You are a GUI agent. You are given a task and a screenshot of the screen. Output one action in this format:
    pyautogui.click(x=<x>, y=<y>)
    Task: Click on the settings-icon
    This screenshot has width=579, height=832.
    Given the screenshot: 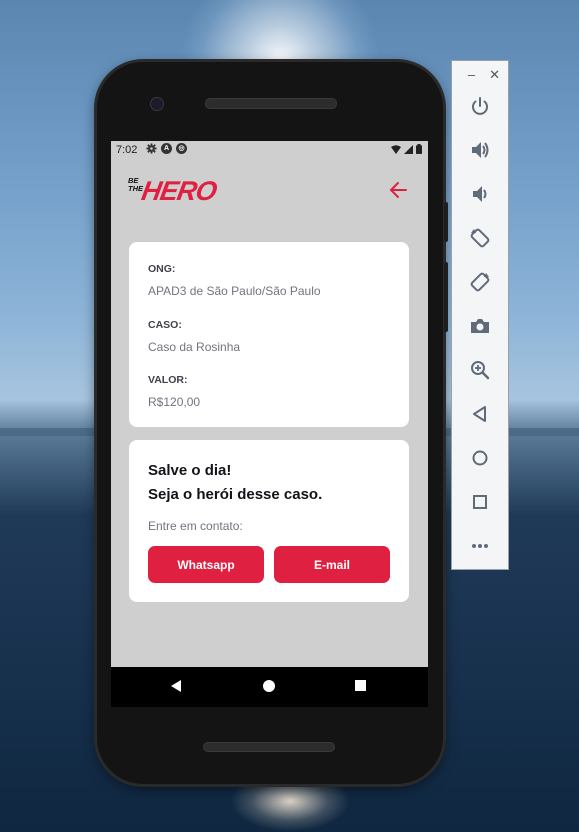 What is the action you would take?
    pyautogui.click(x=151, y=148)
    